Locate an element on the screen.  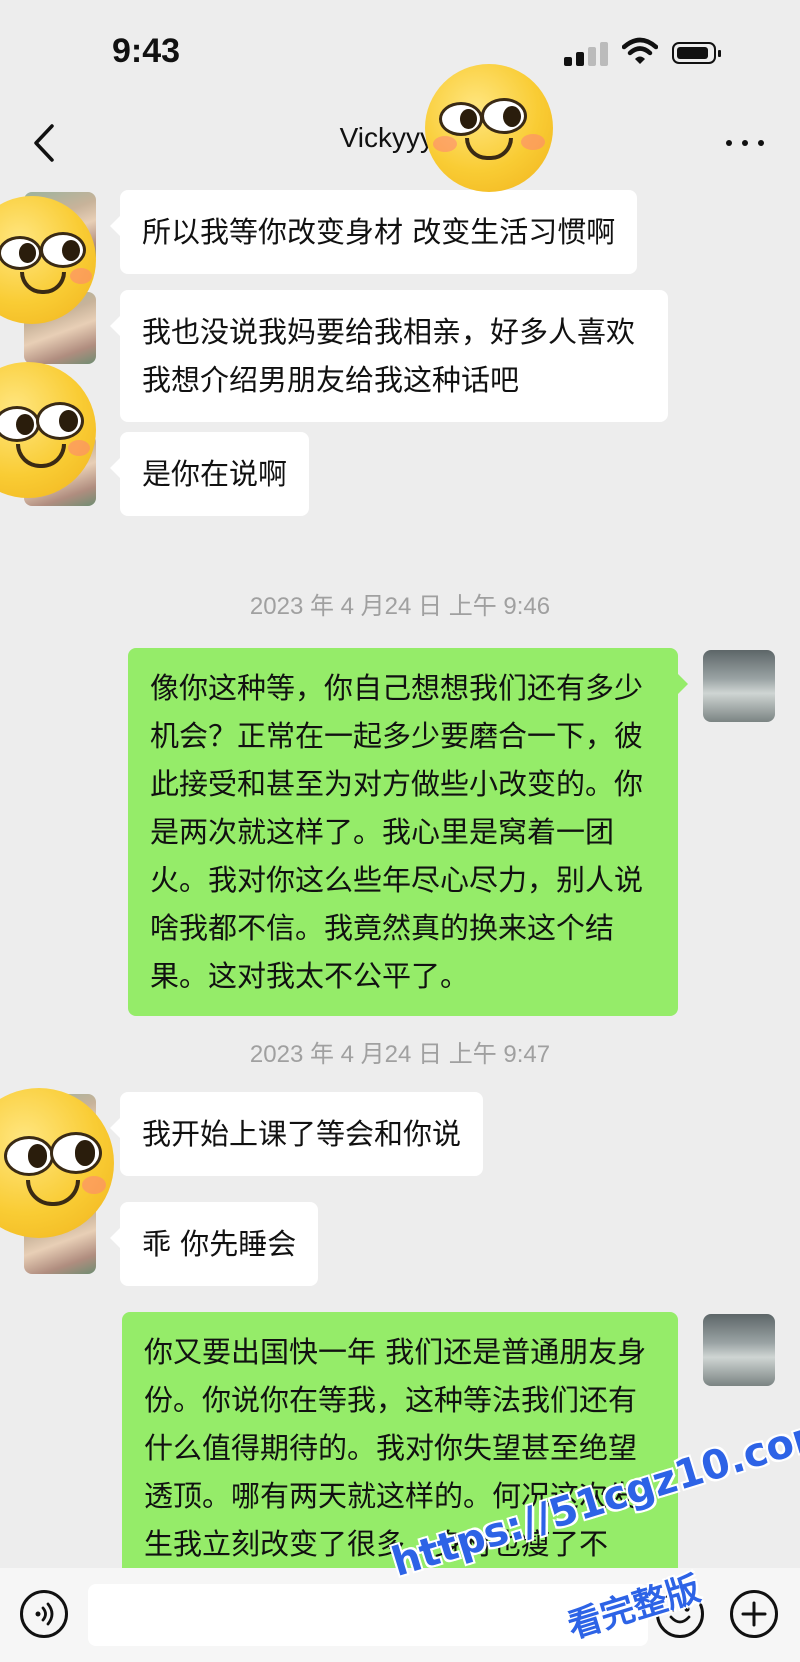
status-time: 9:43 is located at coordinates (146, 51).